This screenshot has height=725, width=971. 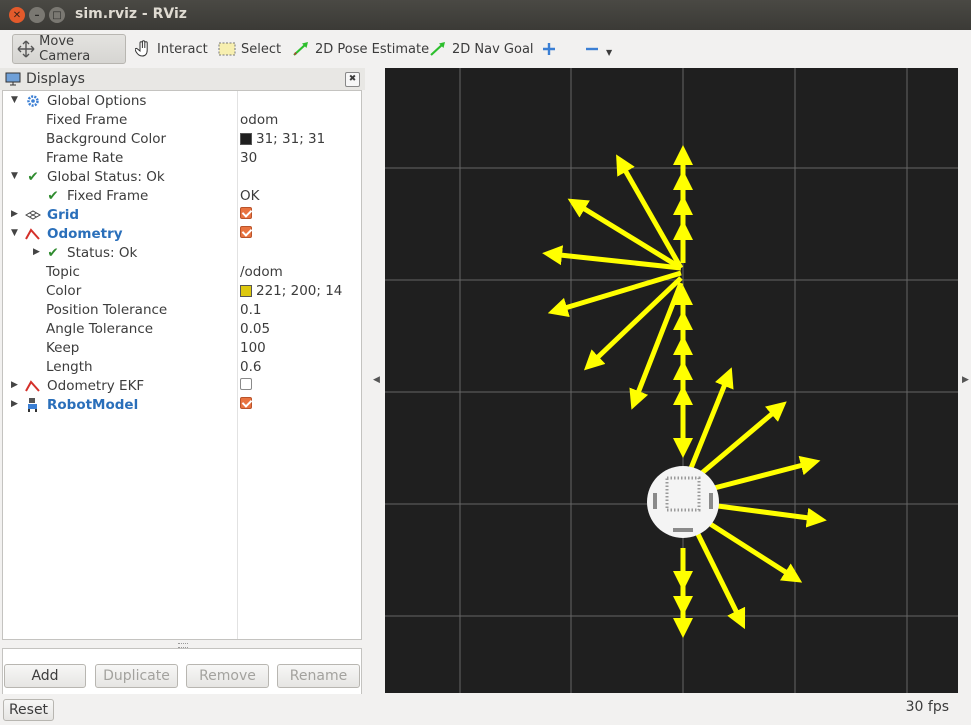 I want to click on row-label: Topic, so click(x=63, y=272).